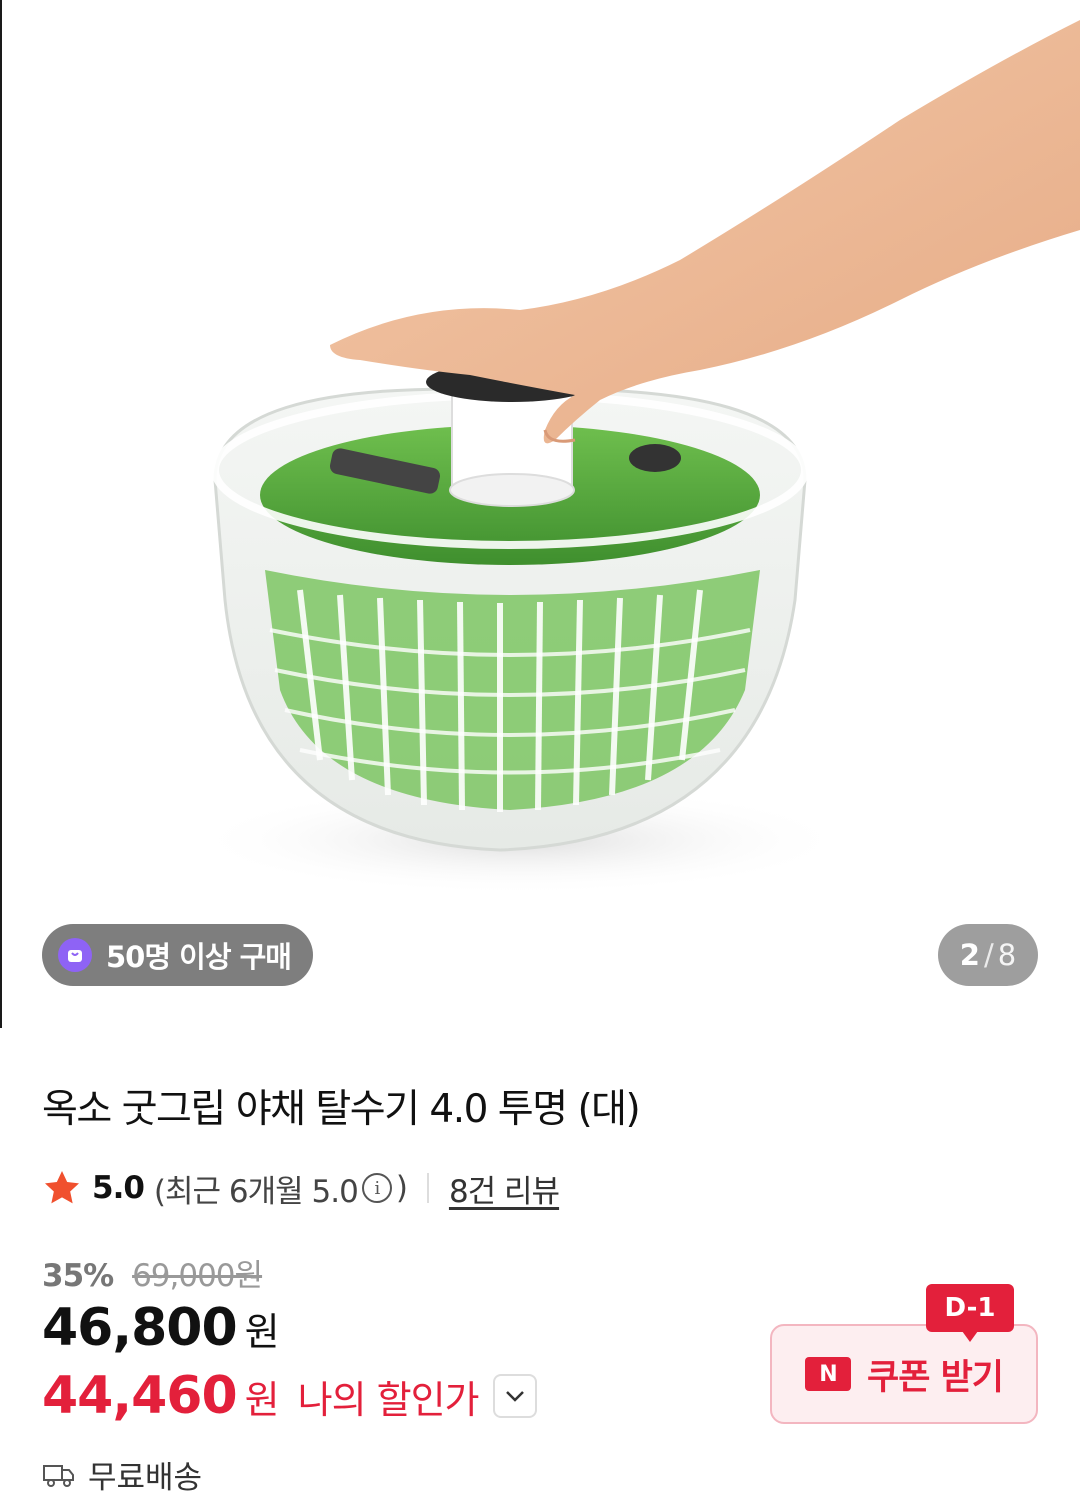  I want to click on rating-score: 5.0, so click(118, 1188).